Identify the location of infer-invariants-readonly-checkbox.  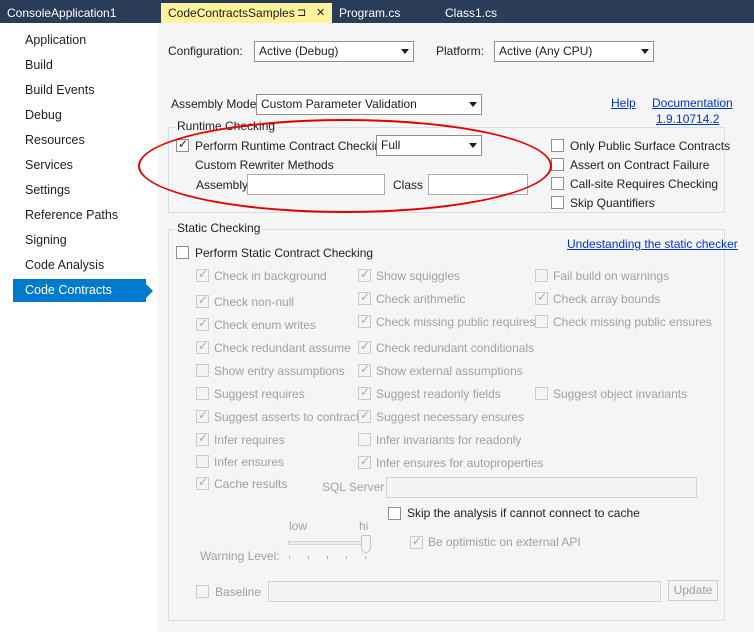
(364, 439).